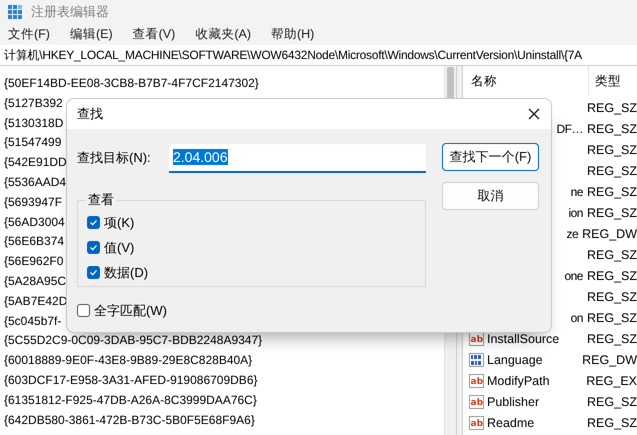 The width and height of the screenshot is (637, 435). What do you see at coordinates (515, 359) in the screenshot?
I see `value-name: Language` at bounding box center [515, 359].